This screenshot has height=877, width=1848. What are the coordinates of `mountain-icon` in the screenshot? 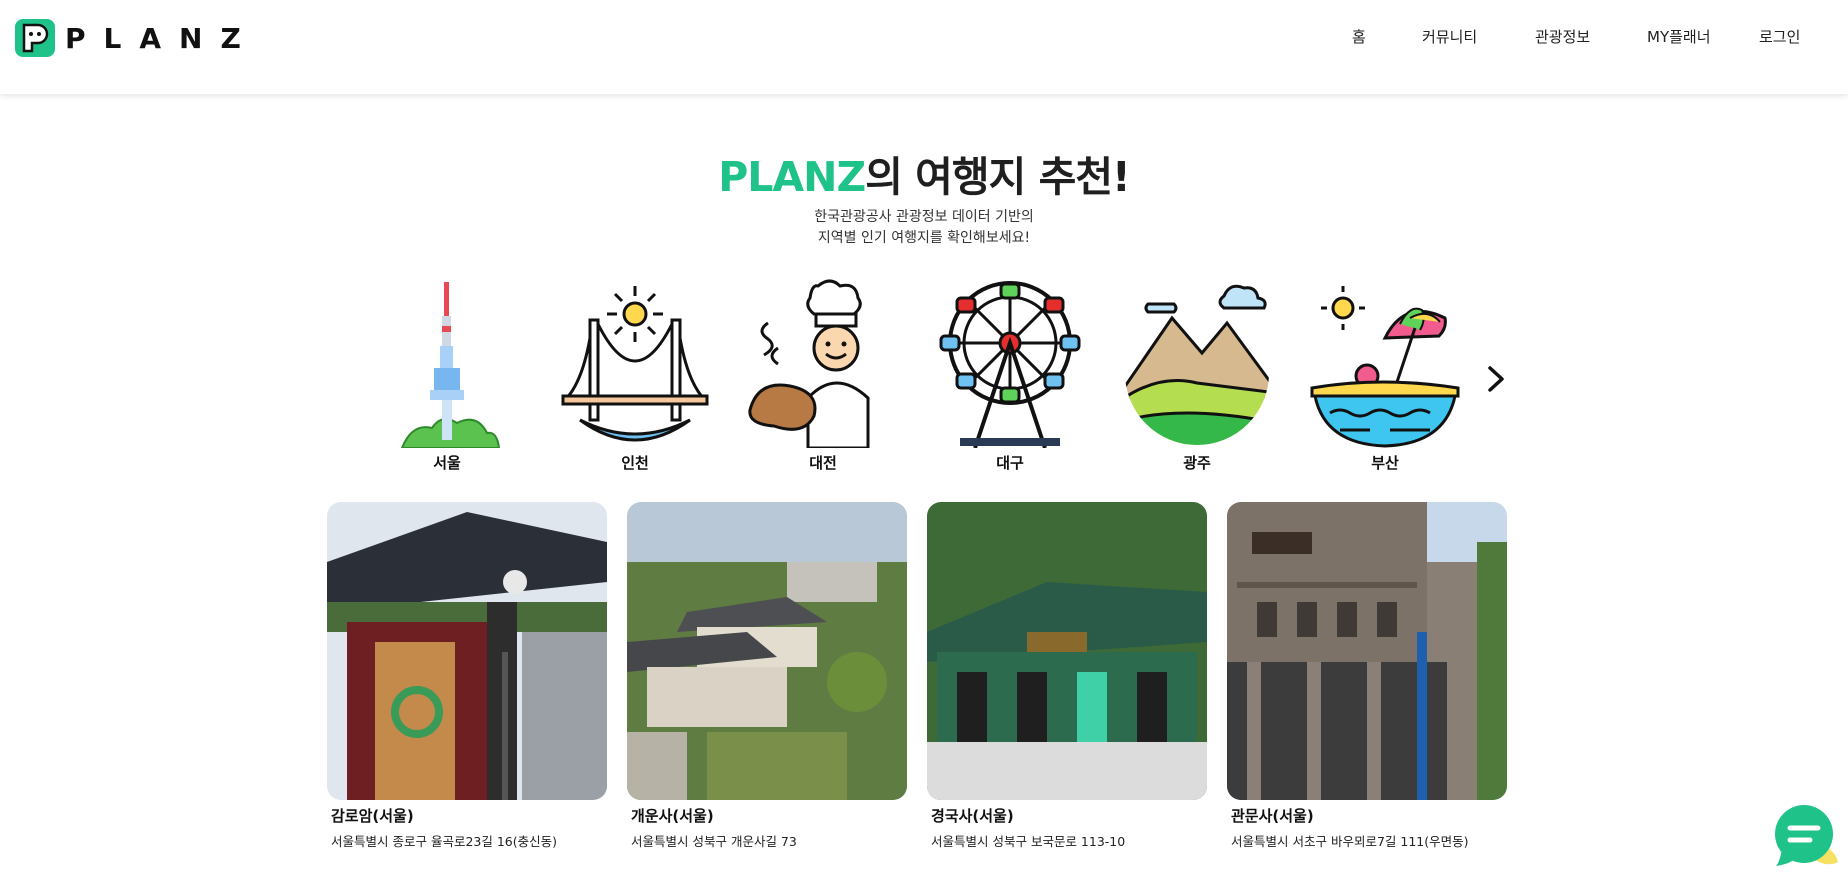 It's located at (1197, 364).